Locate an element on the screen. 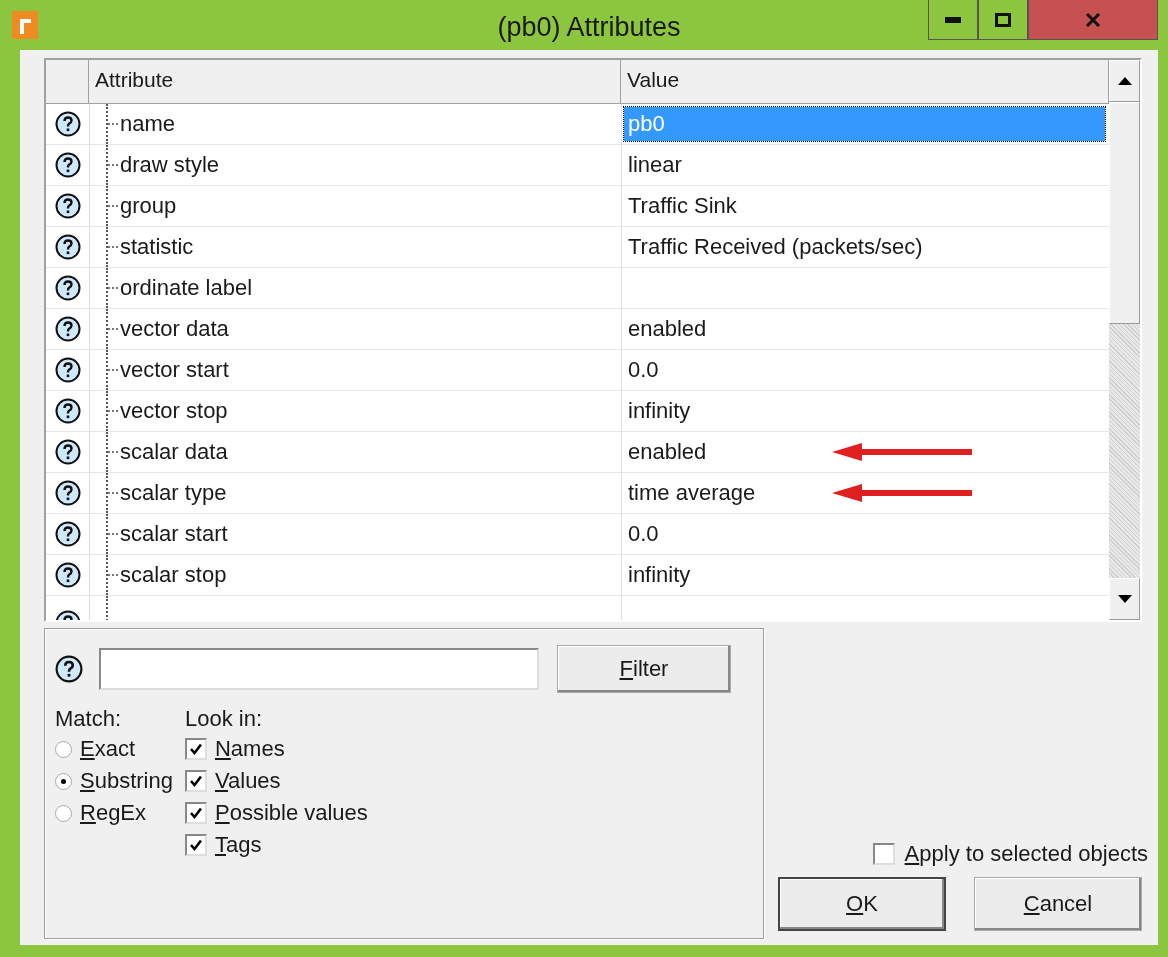  attribute-name: scalar type is located at coordinates (173, 493).